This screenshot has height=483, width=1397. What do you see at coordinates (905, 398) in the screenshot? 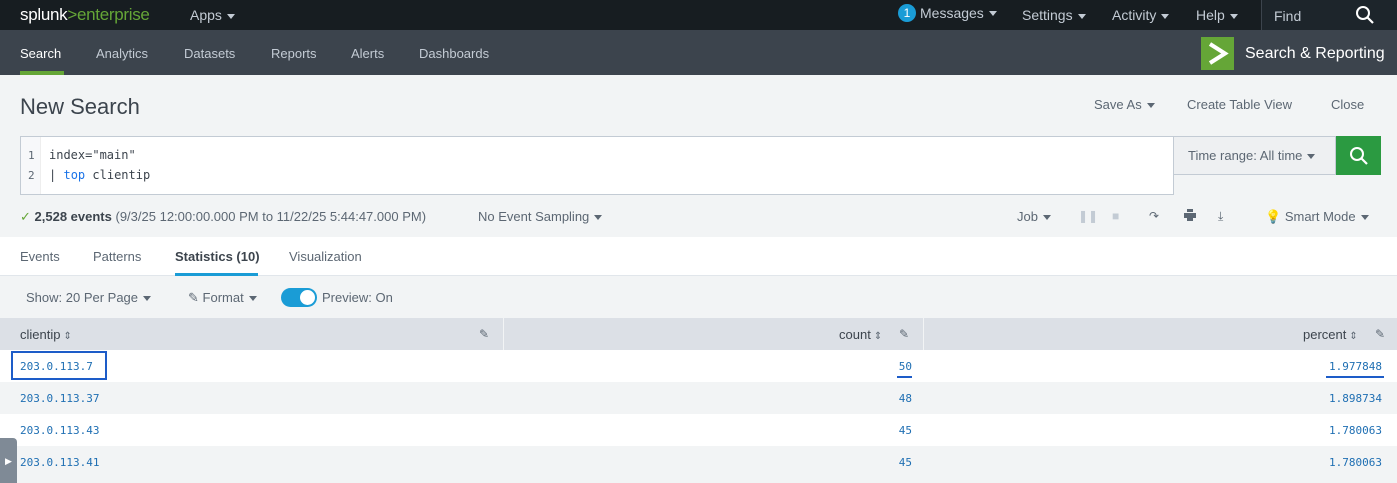
I see `cell-count: 48` at bounding box center [905, 398].